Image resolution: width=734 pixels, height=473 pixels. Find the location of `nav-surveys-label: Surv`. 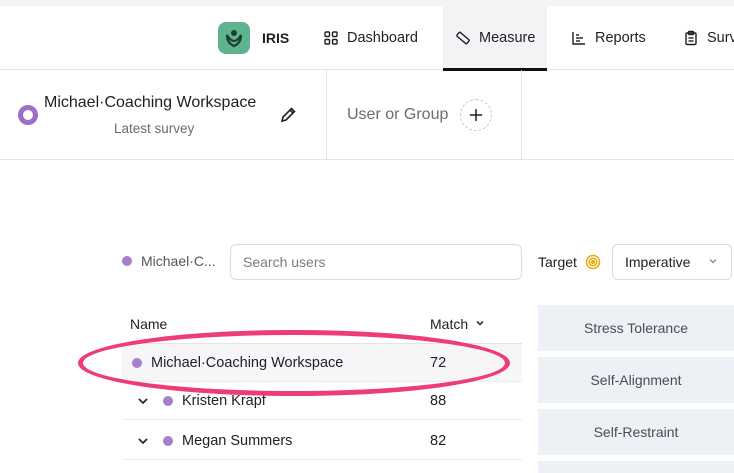

nav-surveys-label: Surv is located at coordinates (720, 38).